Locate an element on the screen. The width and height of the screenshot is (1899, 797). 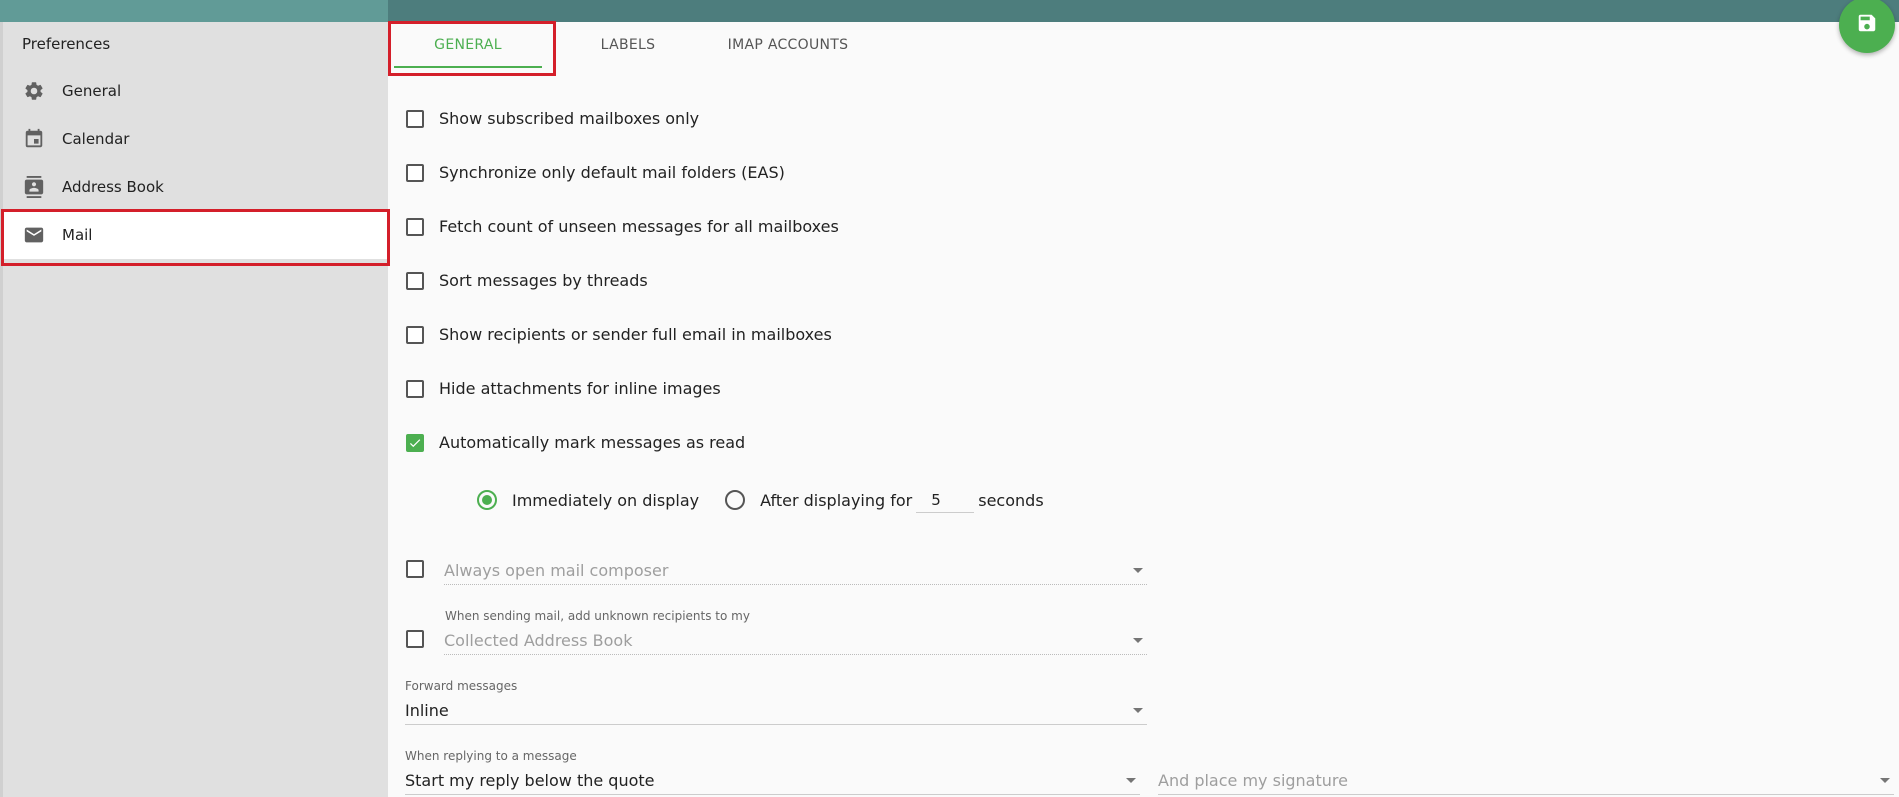
forward-messages-label: Forward messages is located at coordinates (461, 686).